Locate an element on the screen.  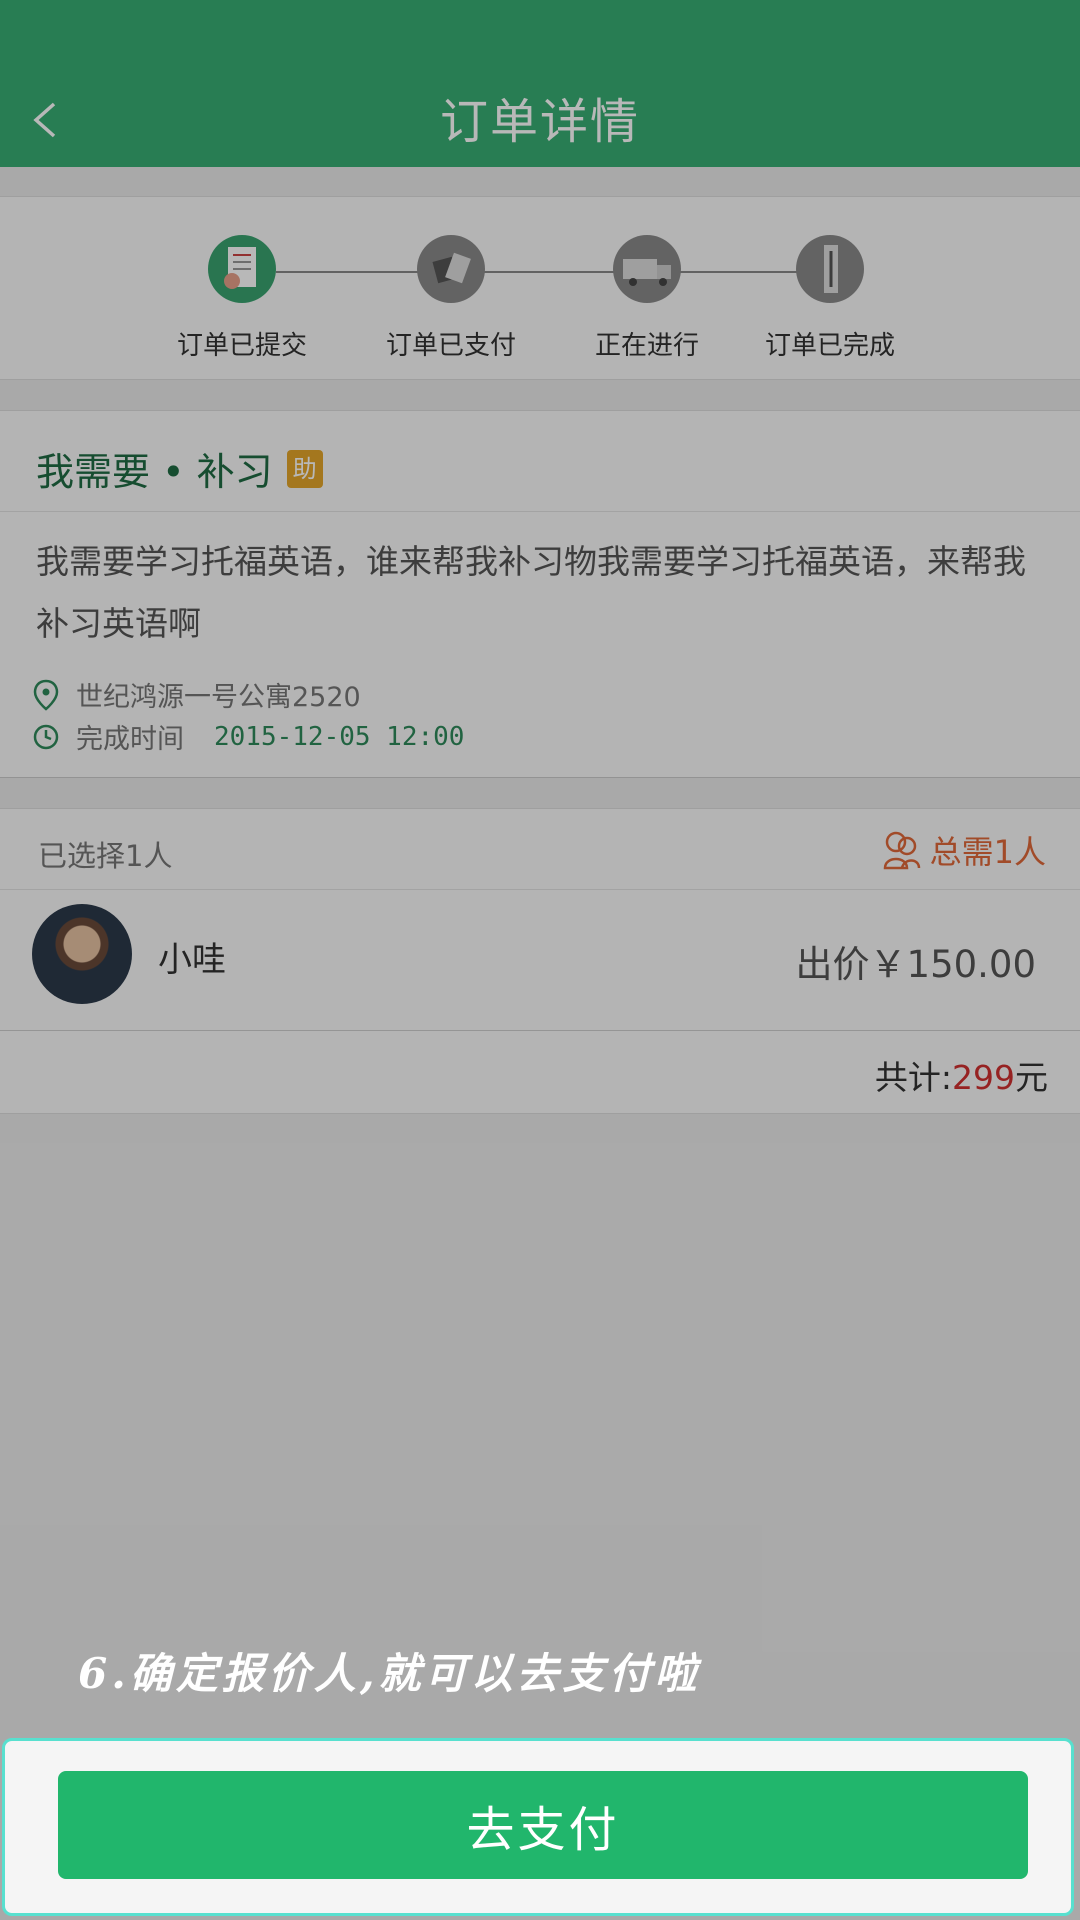
step-order-complete: 订单已完成 is located at coordinates (830, 298).